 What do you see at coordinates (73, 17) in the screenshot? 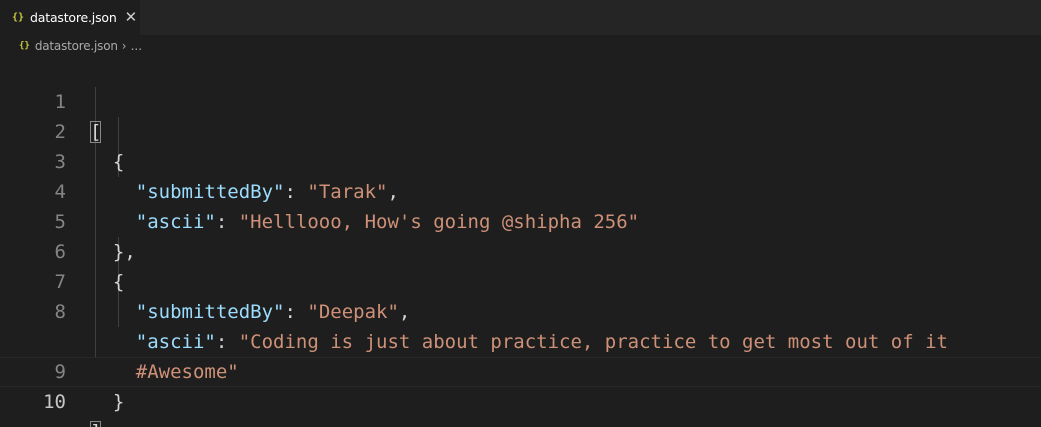
I see `tab-label: datastore.json` at bounding box center [73, 17].